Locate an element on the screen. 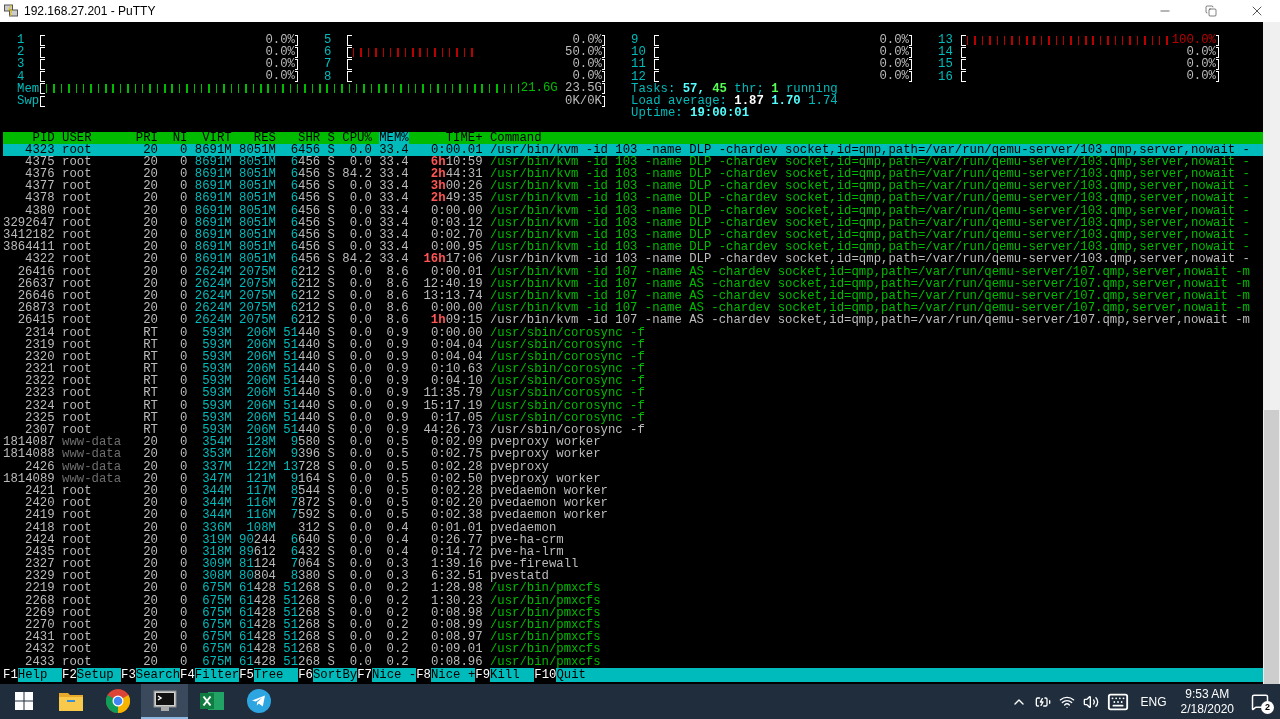 This screenshot has height=719, width=1280. state-cell: S is located at coordinates (331, 576).